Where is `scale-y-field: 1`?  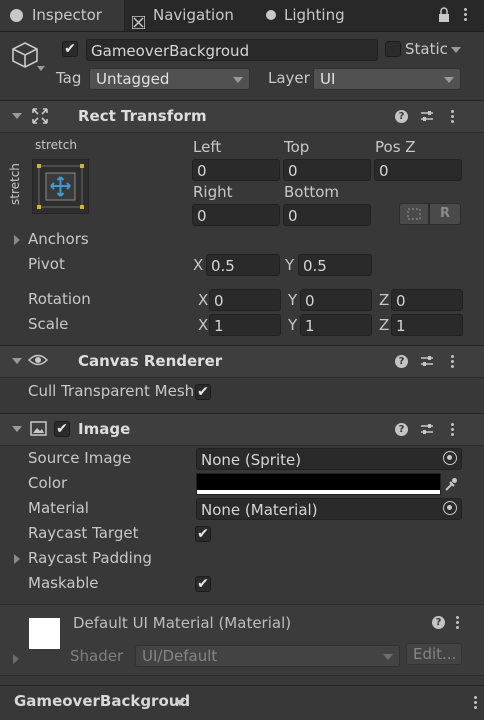
scale-y-field: 1 is located at coordinates (336, 325).